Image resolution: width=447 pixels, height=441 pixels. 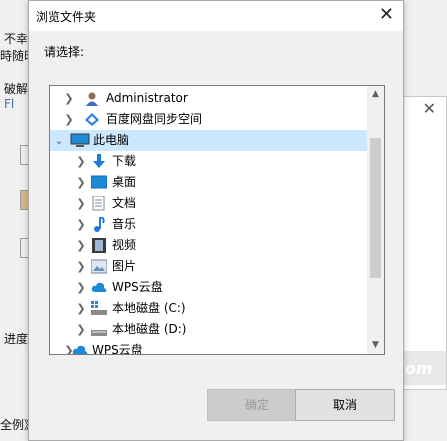 I want to click on tree-item-label: 本地磁盘 (D:), so click(x=149, y=329).